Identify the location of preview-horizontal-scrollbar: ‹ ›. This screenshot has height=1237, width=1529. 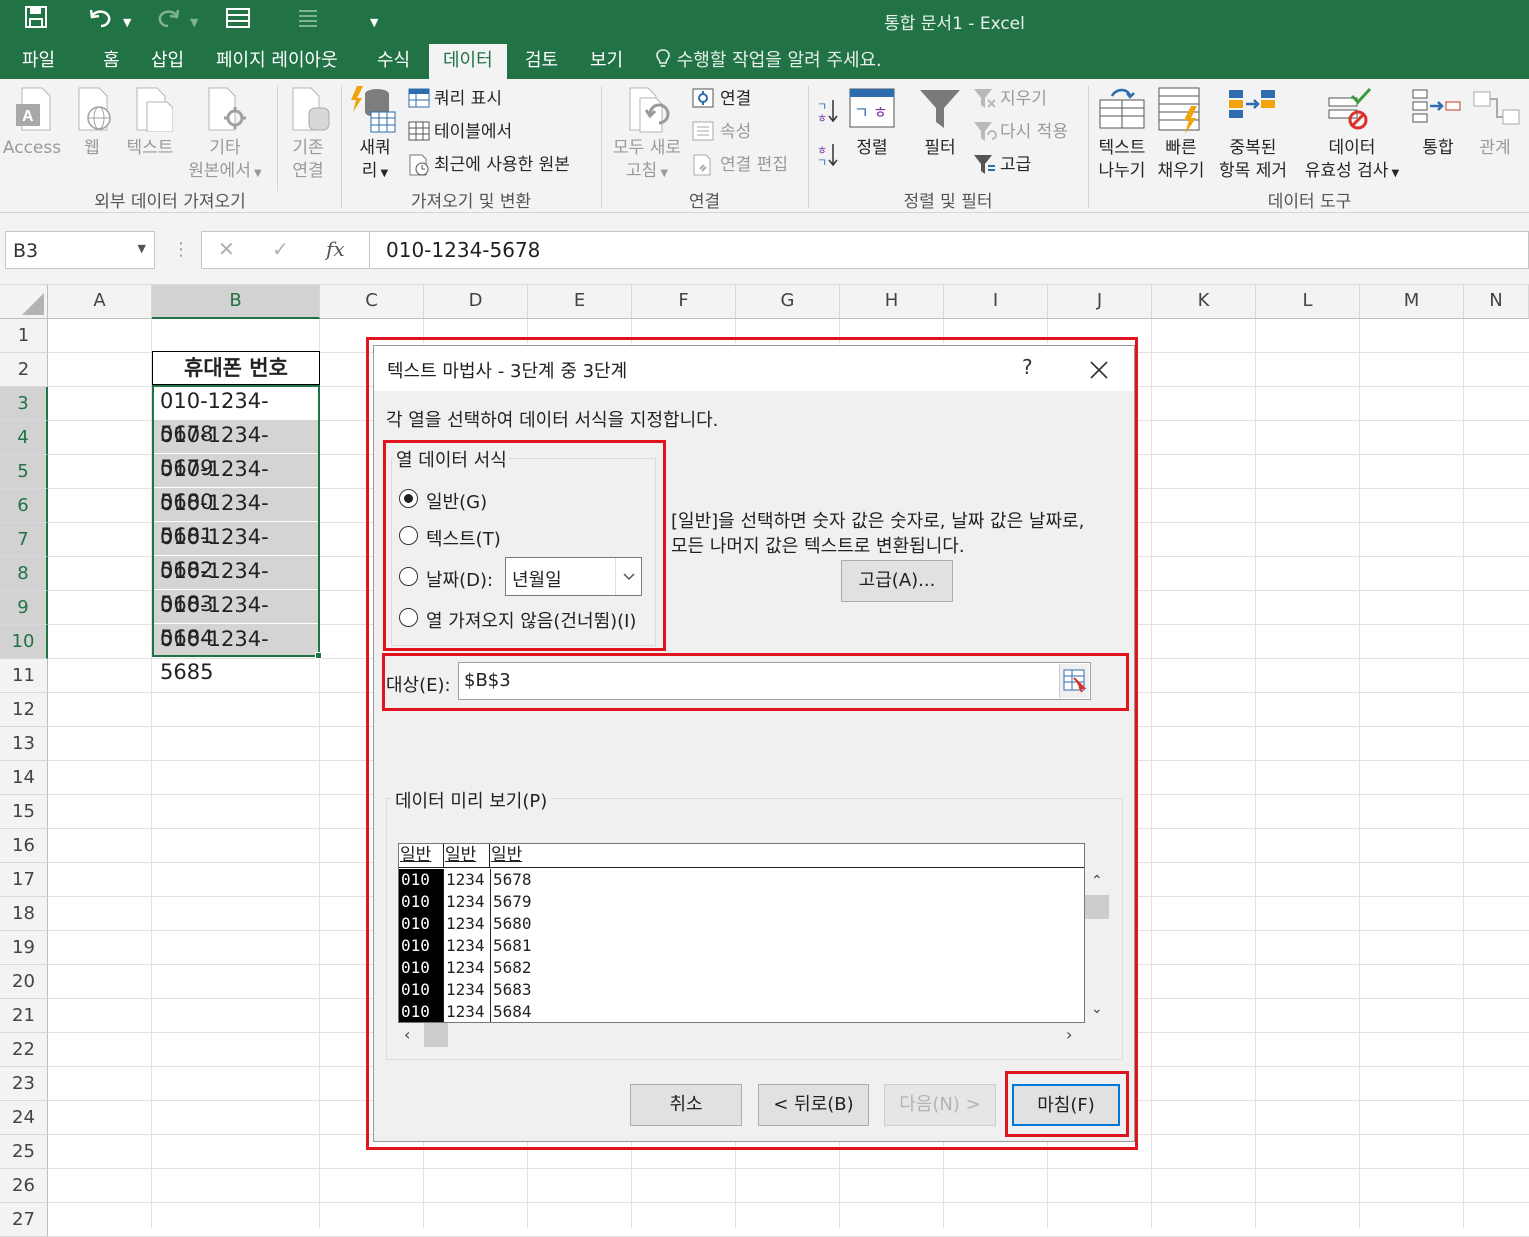
(741, 1035).